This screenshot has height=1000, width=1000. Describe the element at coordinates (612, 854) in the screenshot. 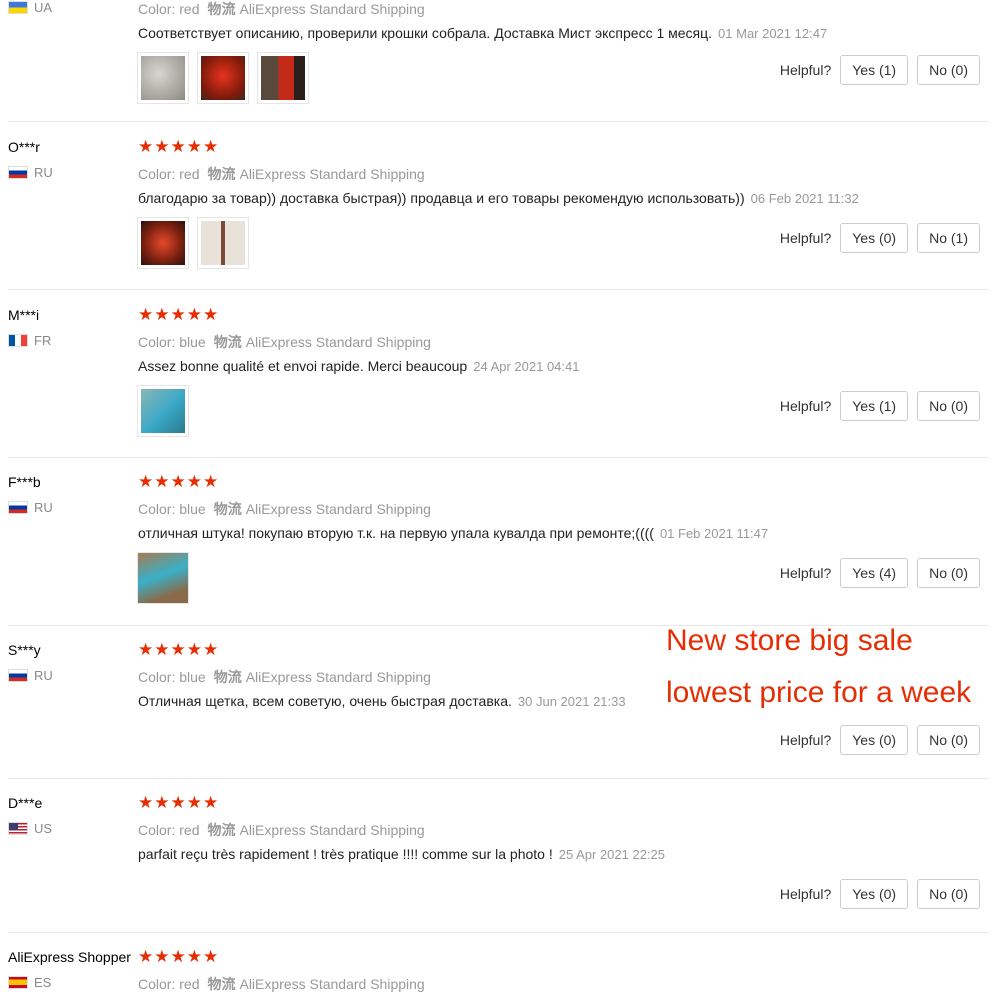

I see `review-date: 25 Apr 2021 22:25` at that location.